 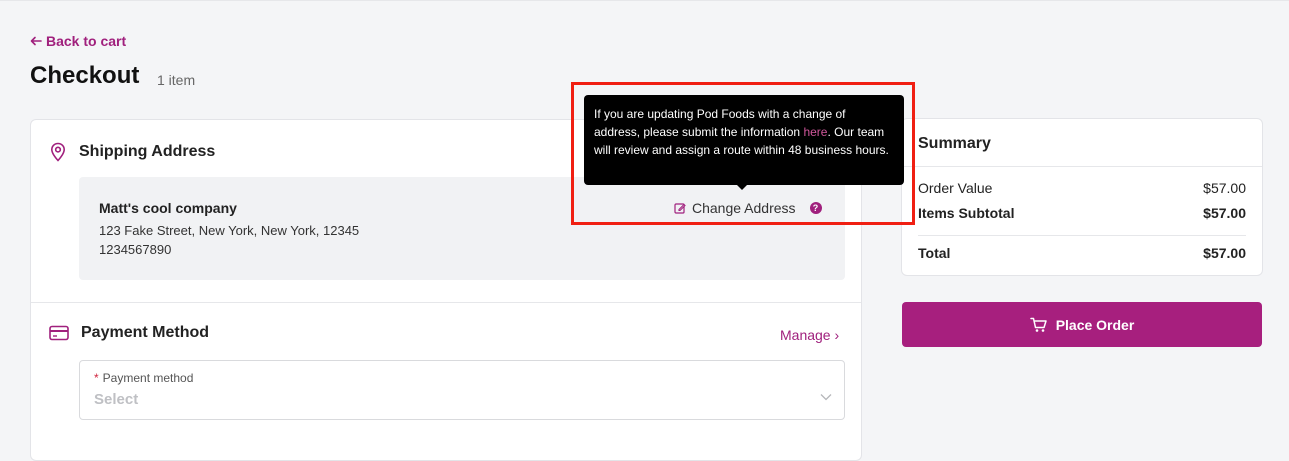 I want to click on manage-label: Manage, so click(x=805, y=335).